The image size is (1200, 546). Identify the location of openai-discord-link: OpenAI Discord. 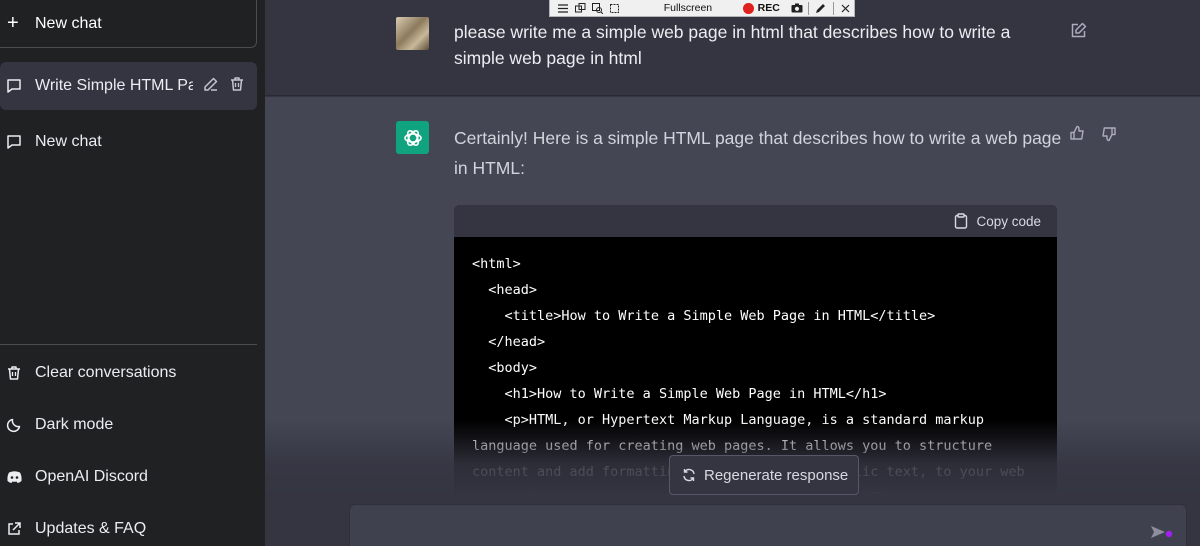
(128, 477).